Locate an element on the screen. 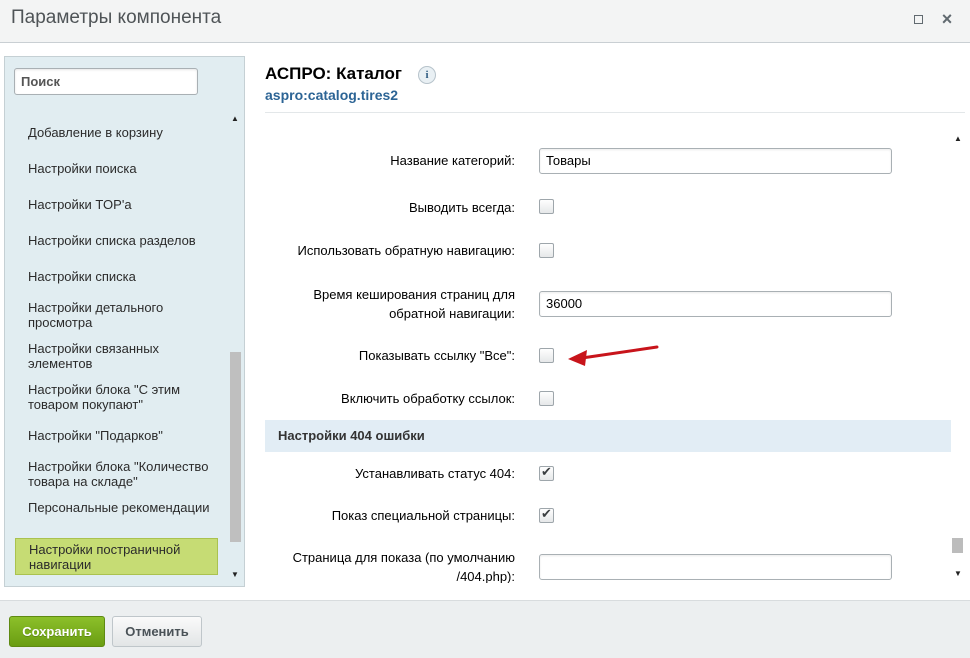  show-always-checkbox is located at coordinates (546, 206).